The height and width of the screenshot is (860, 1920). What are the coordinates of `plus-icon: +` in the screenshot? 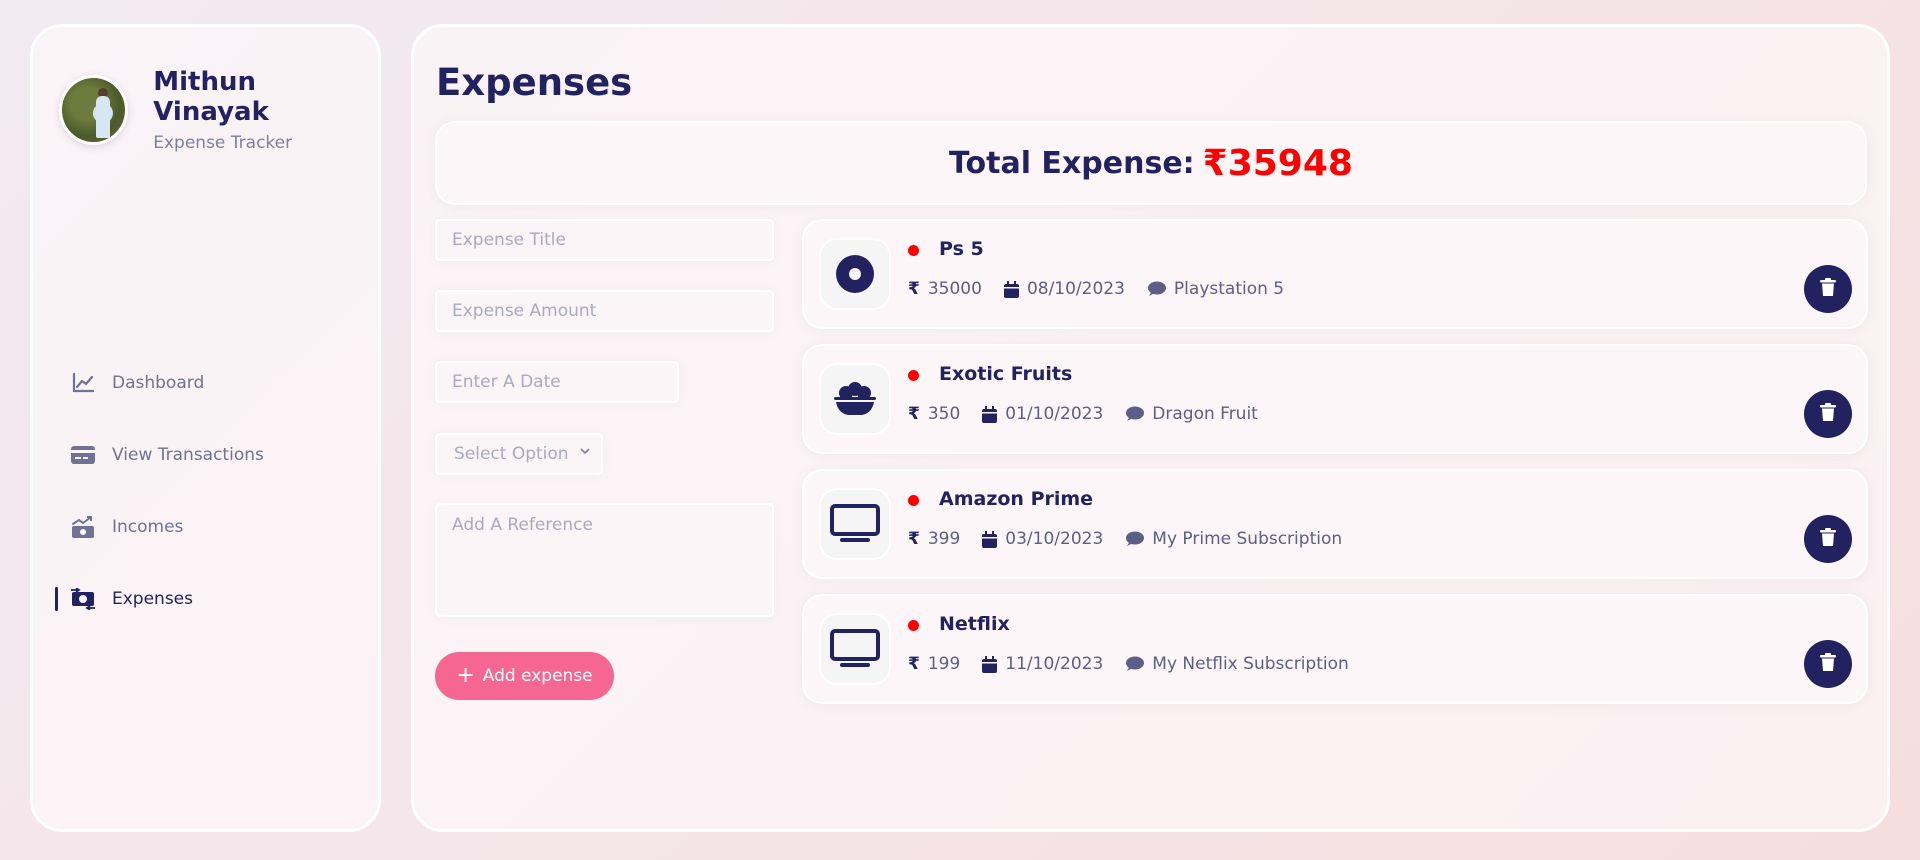 It's located at (465, 675).